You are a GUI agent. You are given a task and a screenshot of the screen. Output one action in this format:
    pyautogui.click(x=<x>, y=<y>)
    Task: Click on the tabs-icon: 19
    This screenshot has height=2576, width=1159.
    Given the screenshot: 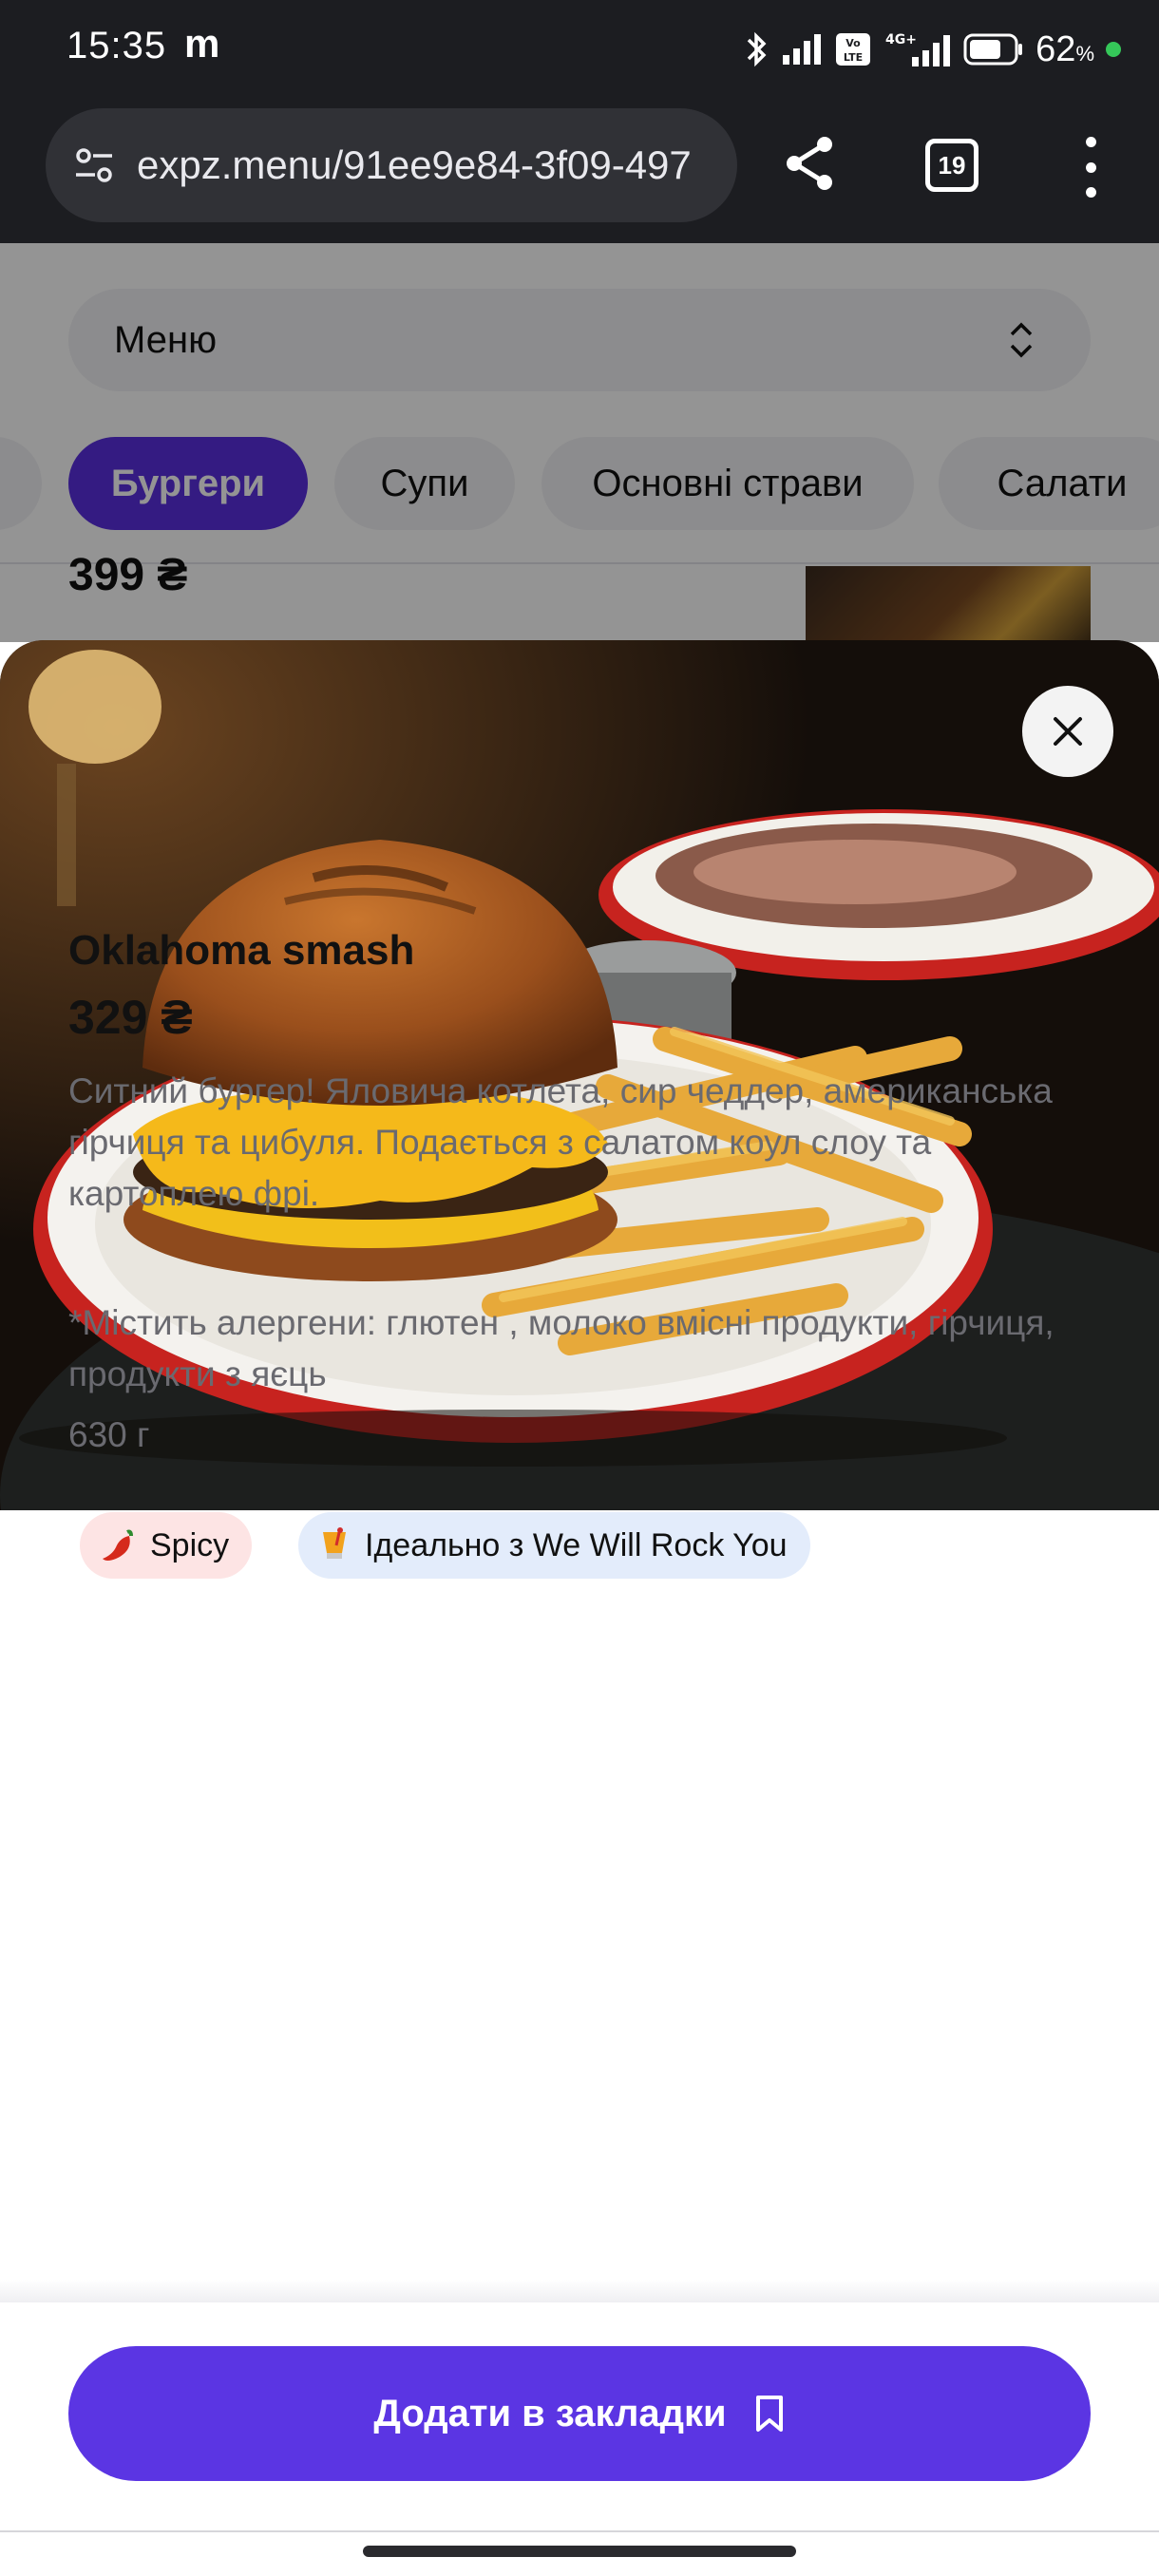 What is the action you would take?
    pyautogui.click(x=951, y=165)
    